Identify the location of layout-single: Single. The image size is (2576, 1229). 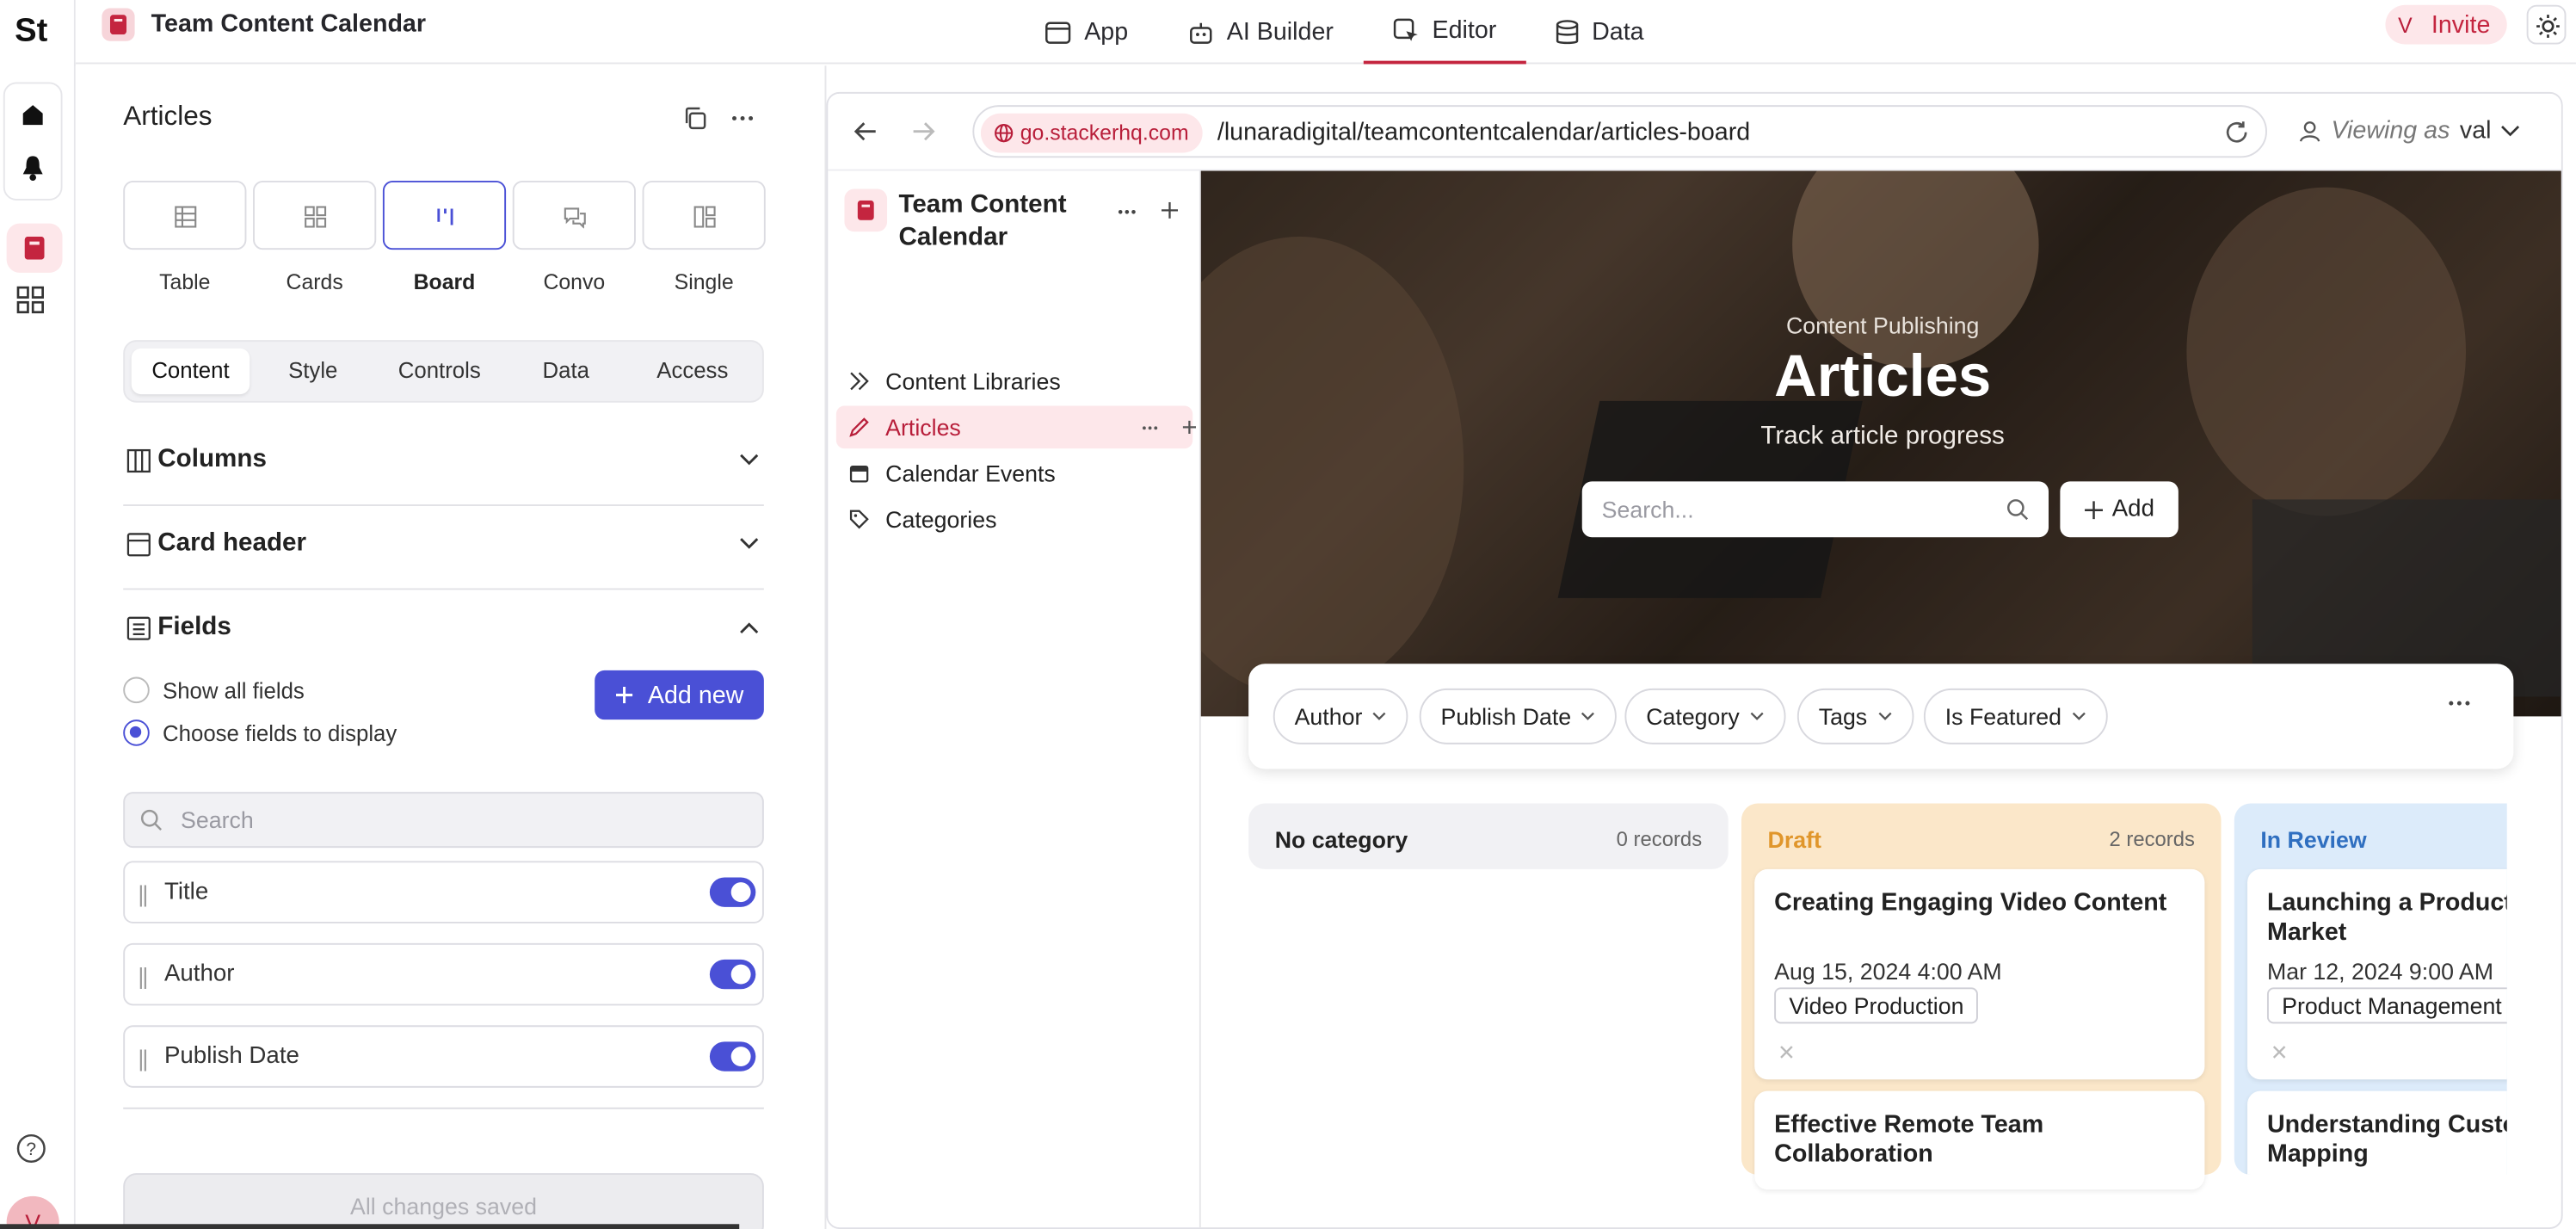
(704, 237).